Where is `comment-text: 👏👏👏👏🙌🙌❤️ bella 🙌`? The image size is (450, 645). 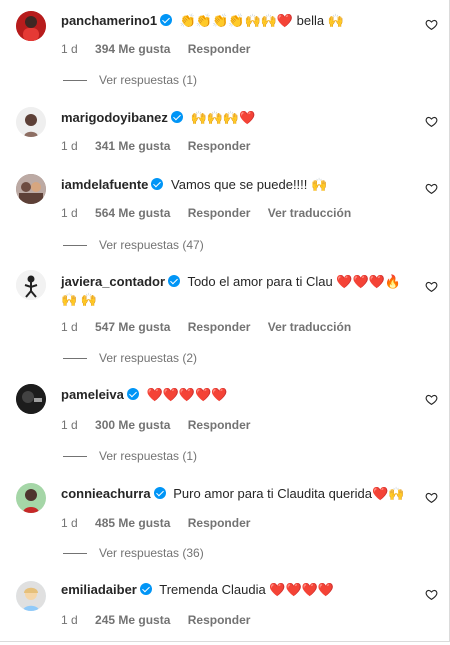
comment-text: 👏👏👏👏🙌🙌❤️ bella 🙌 is located at coordinates (261, 20).